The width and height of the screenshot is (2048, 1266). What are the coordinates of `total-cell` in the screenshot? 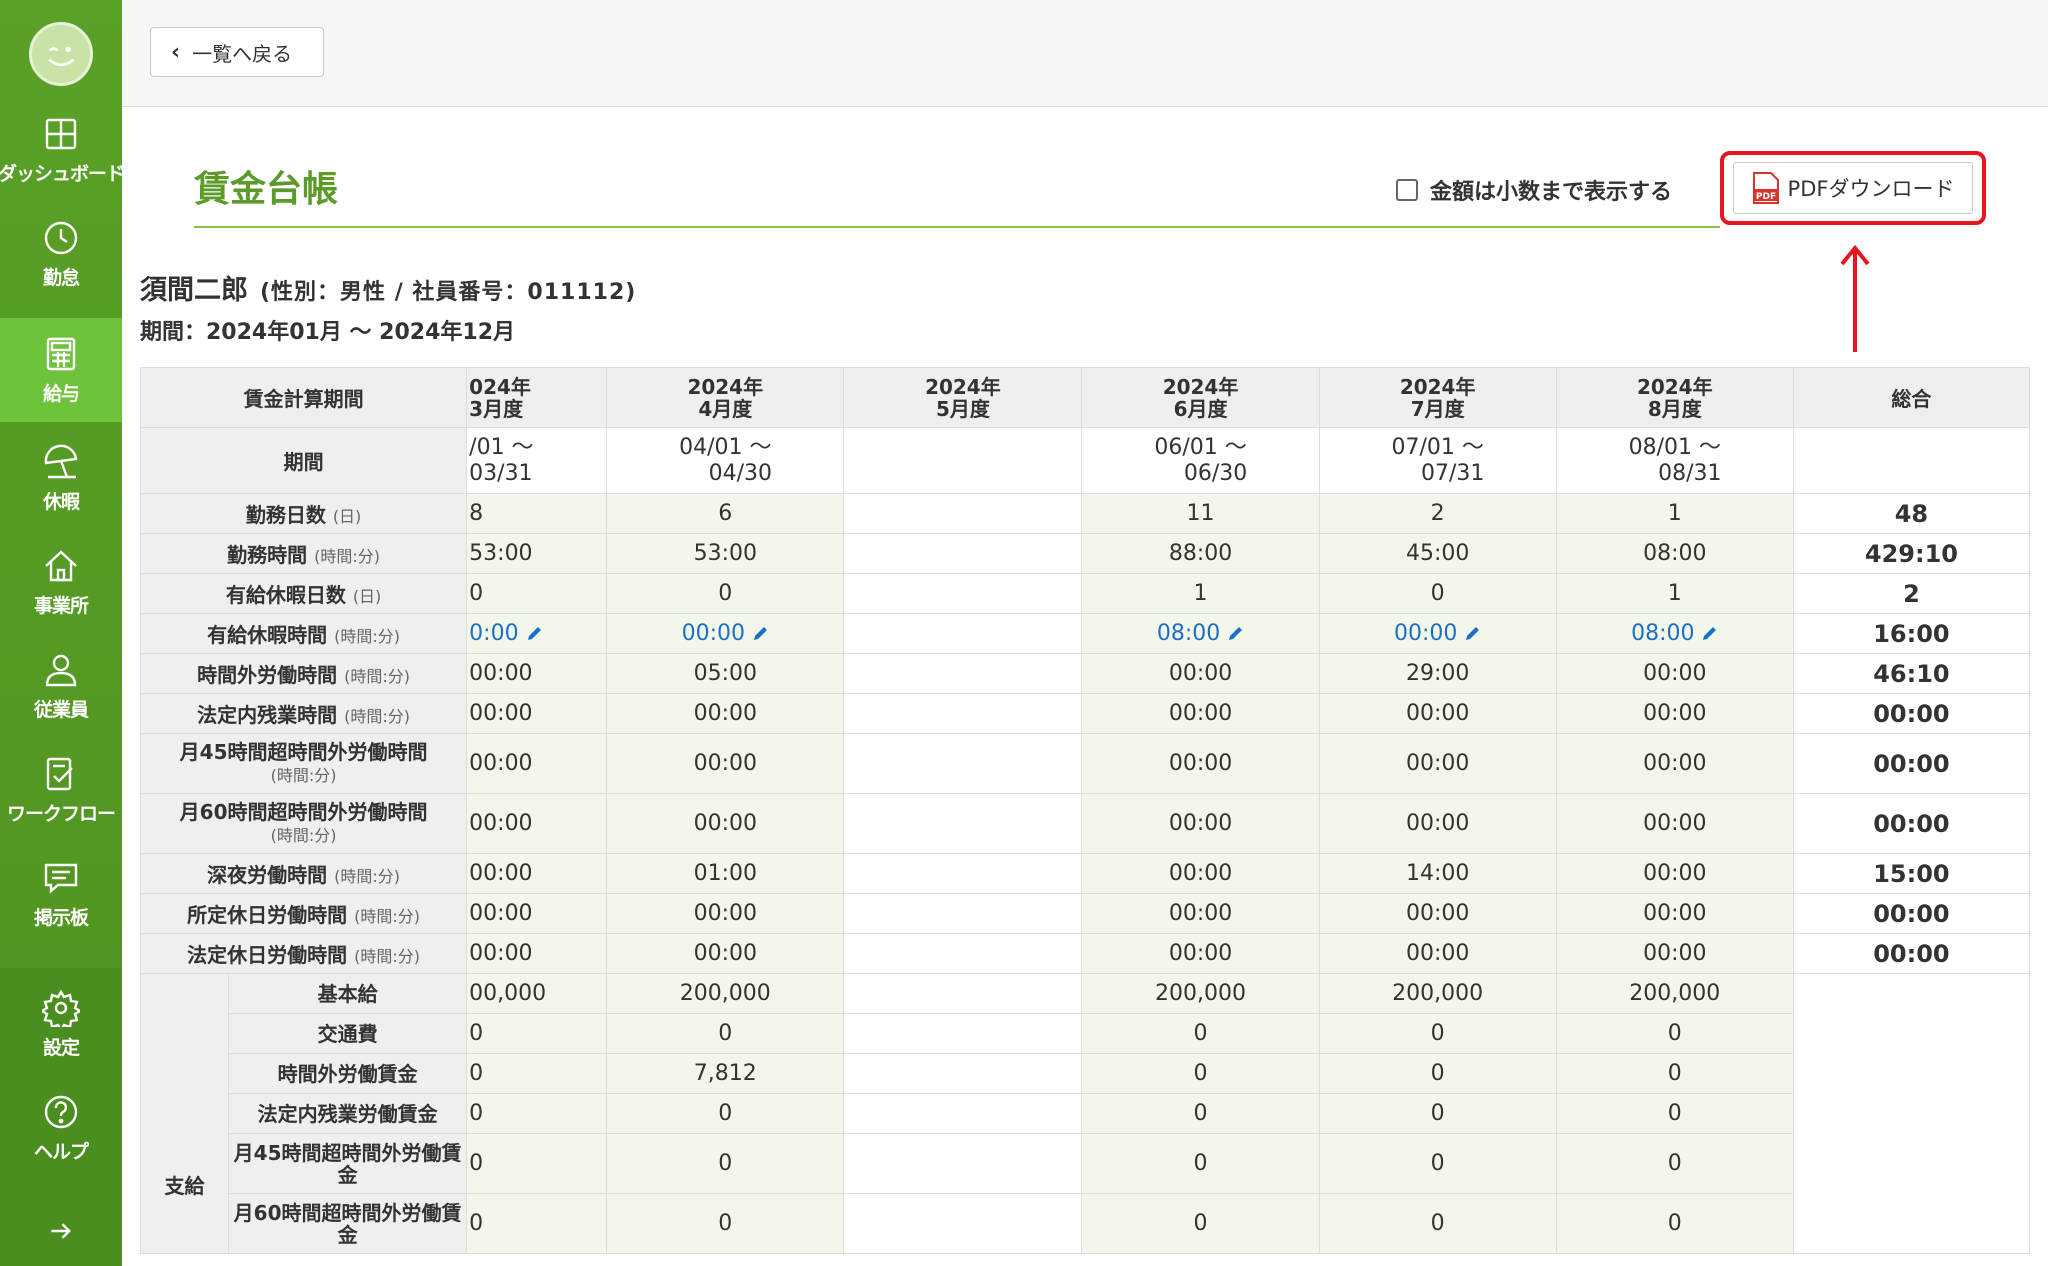 It's located at (1911, 1113).